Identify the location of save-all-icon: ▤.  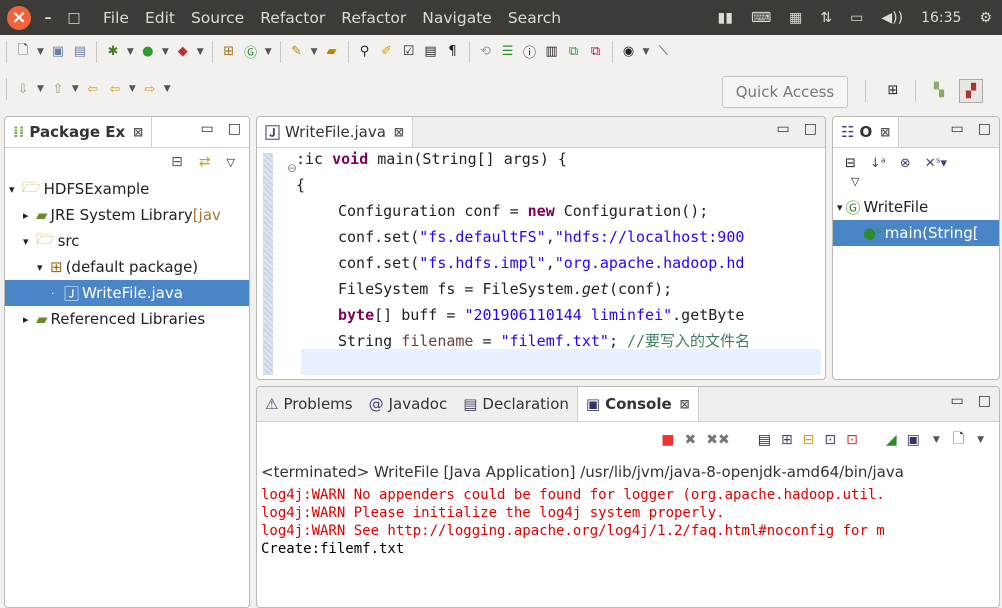
(80, 52).